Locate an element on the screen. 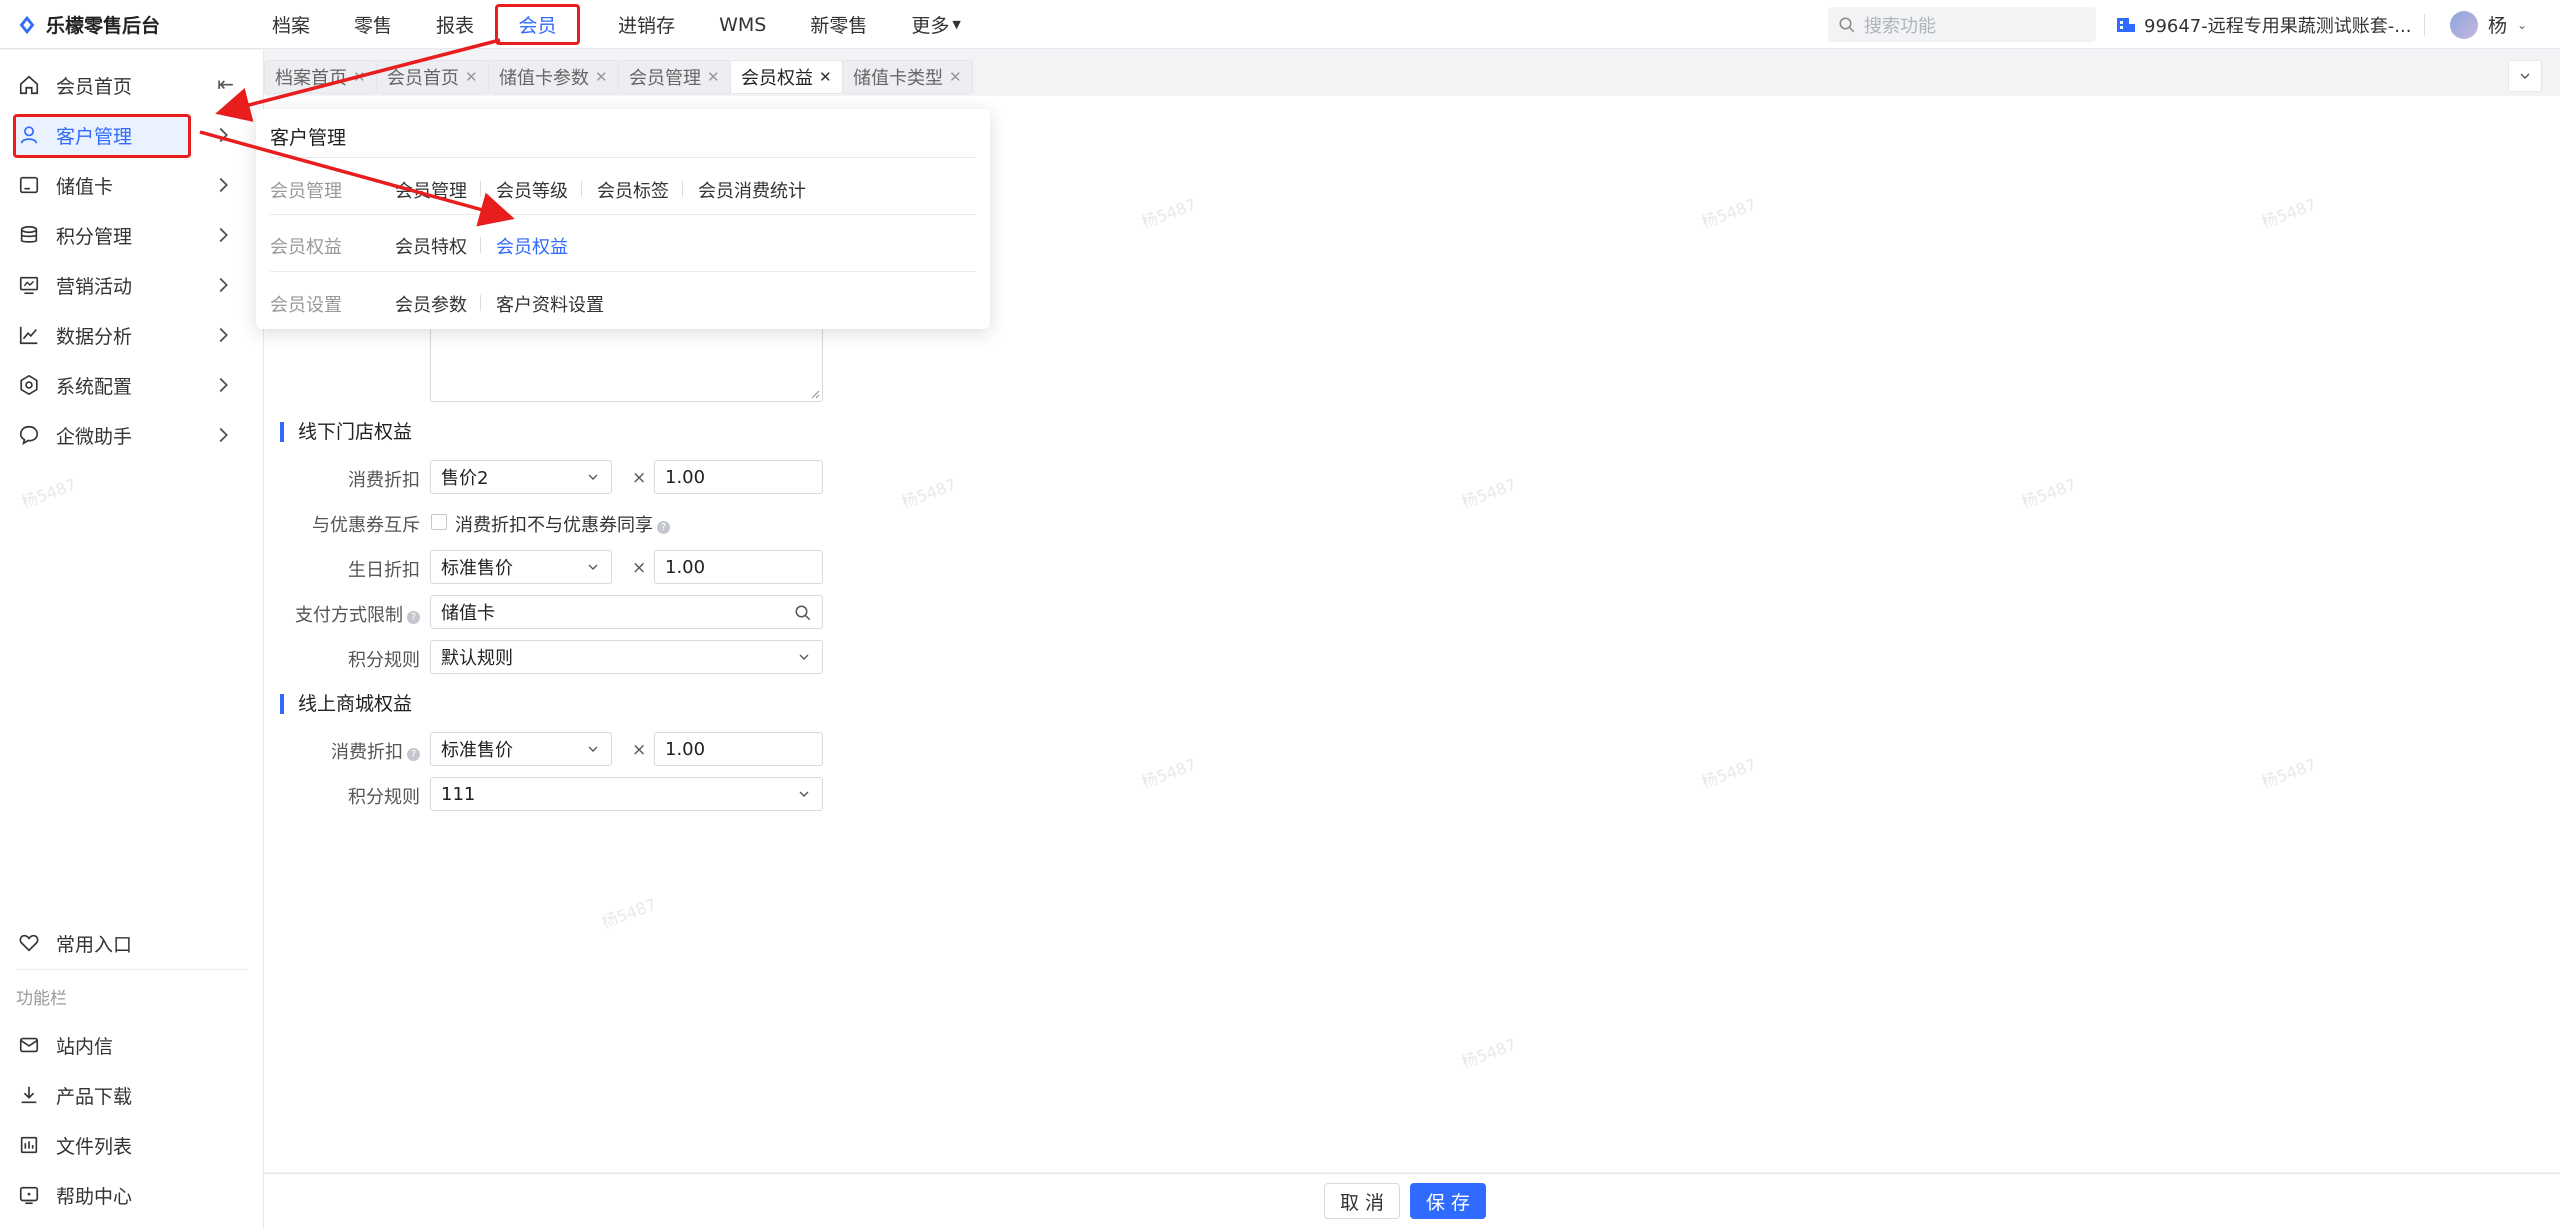  collapse-sidebar-icon: ⇤ is located at coordinates (225, 84).